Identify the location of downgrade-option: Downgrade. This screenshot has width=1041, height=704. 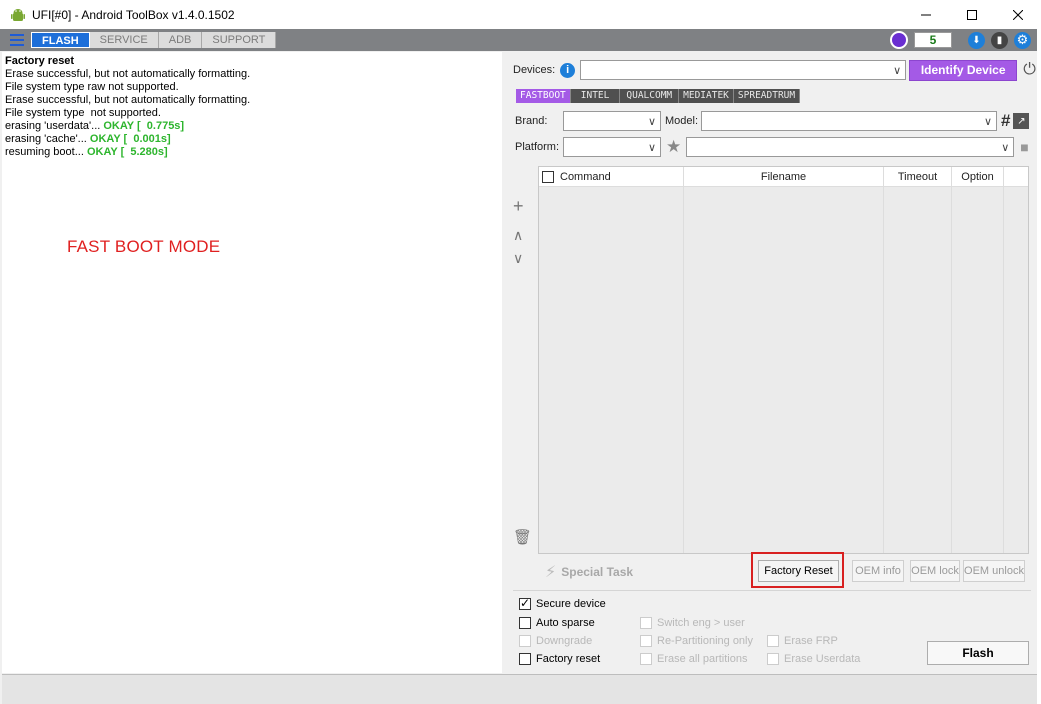
(555, 641).